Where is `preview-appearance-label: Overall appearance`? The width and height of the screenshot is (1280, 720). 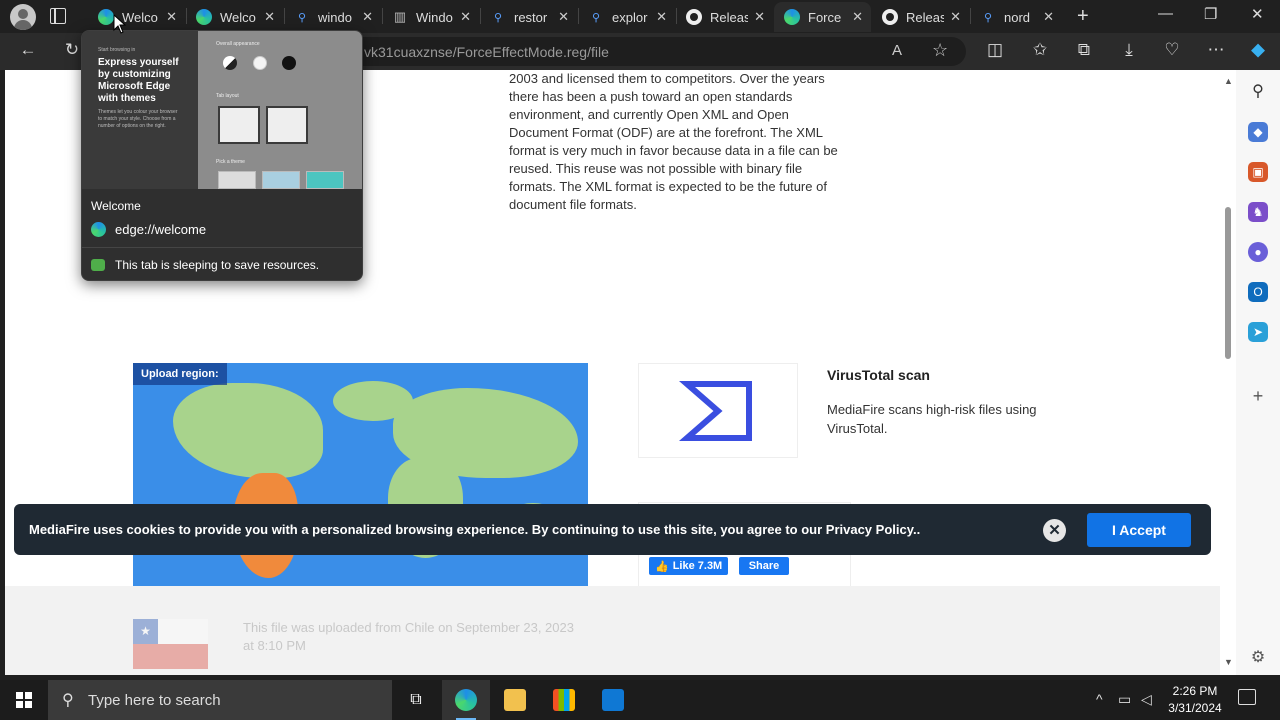
preview-appearance-label: Overall appearance is located at coordinates (238, 44).